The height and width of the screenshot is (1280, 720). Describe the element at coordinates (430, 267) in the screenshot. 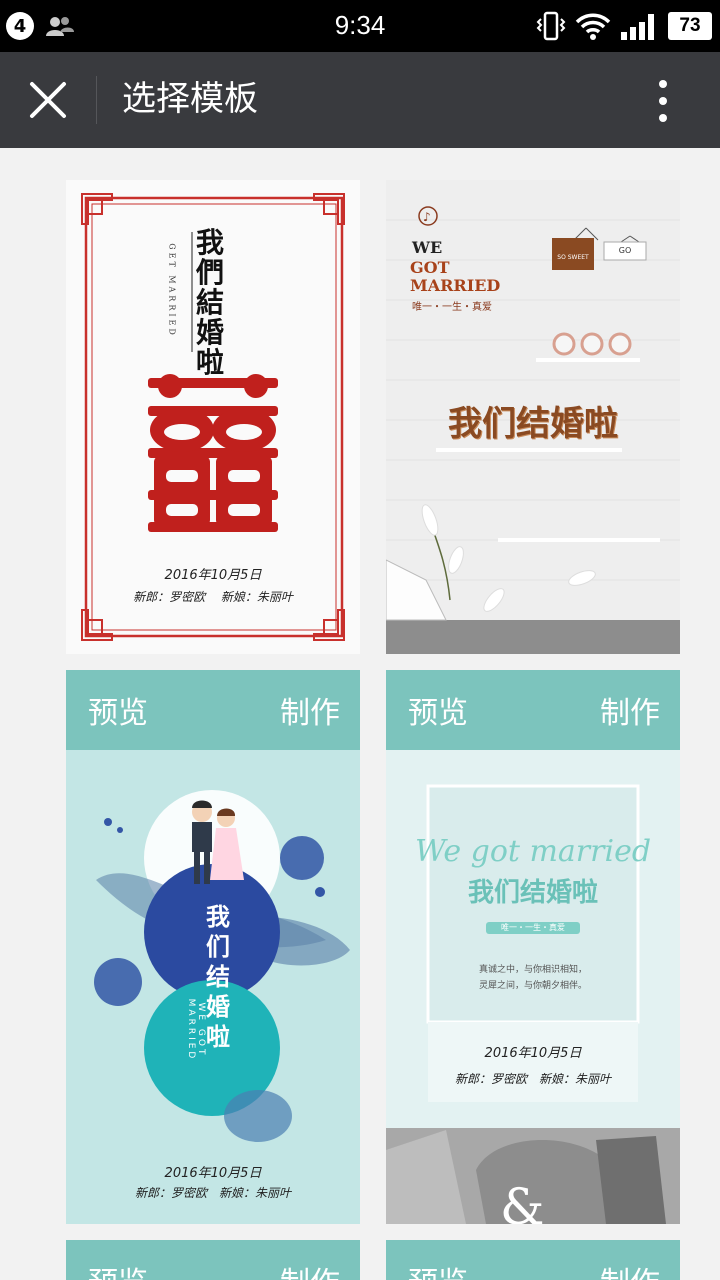

I see `template-line2: GOT` at that location.